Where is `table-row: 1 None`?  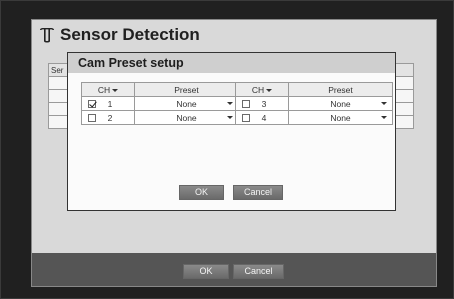 table-row: 1 None is located at coordinates (160, 103).